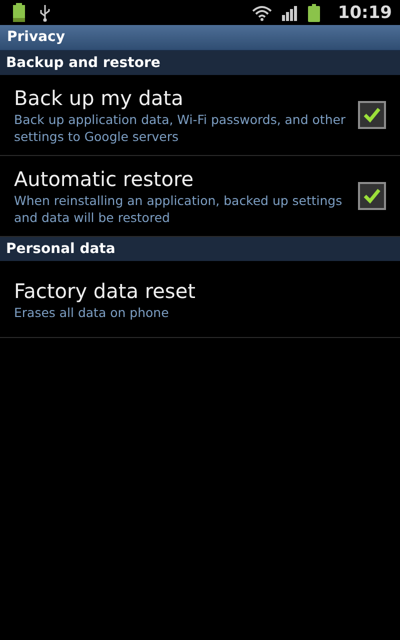 This screenshot has width=400, height=640. I want to click on settings-item: Back up my data Back up application data, Wi-Fi passwords, and other settings to Google servers, so click(200, 115).